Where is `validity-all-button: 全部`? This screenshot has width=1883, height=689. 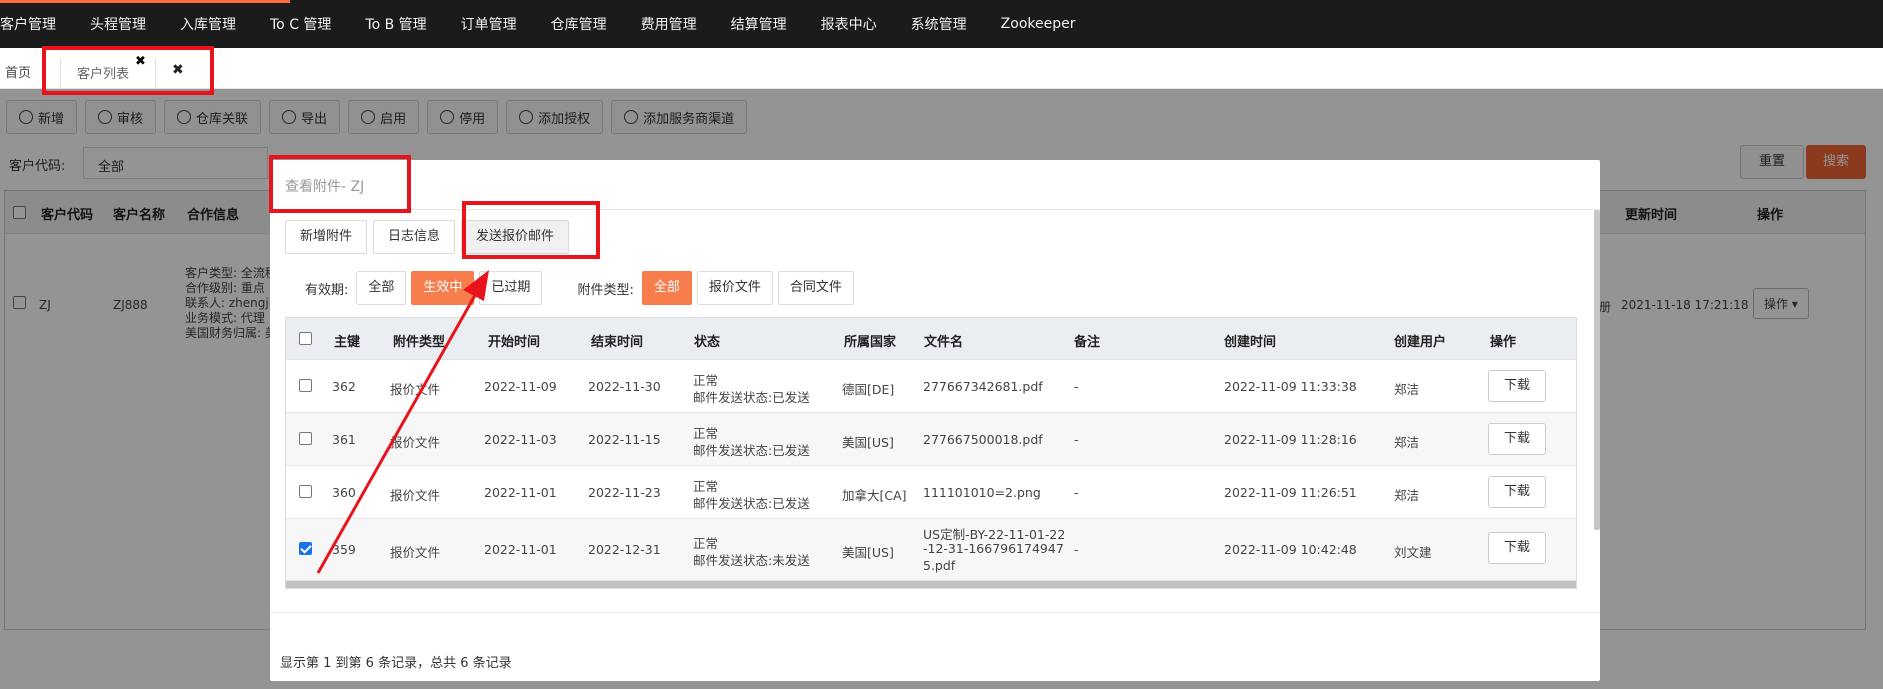 validity-all-button: 全部 is located at coordinates (381, 288).